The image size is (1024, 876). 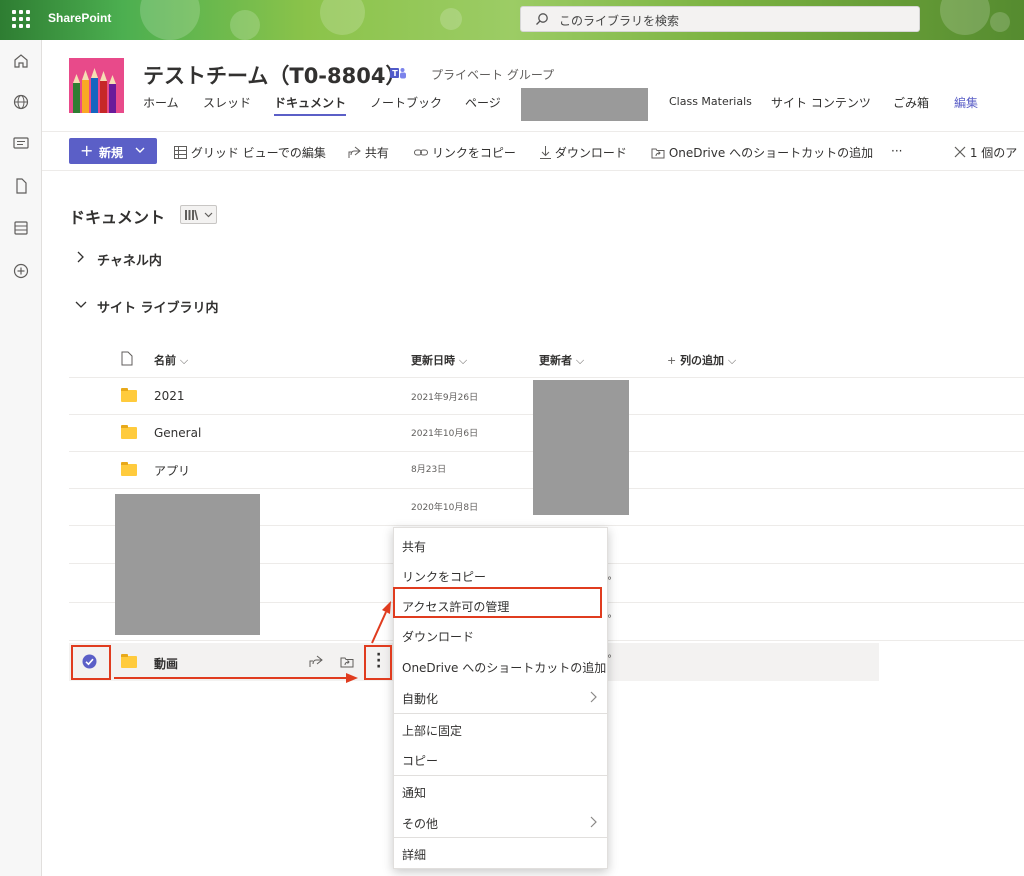 I want to click on annotation-arrows, so click(x=252, y=642).